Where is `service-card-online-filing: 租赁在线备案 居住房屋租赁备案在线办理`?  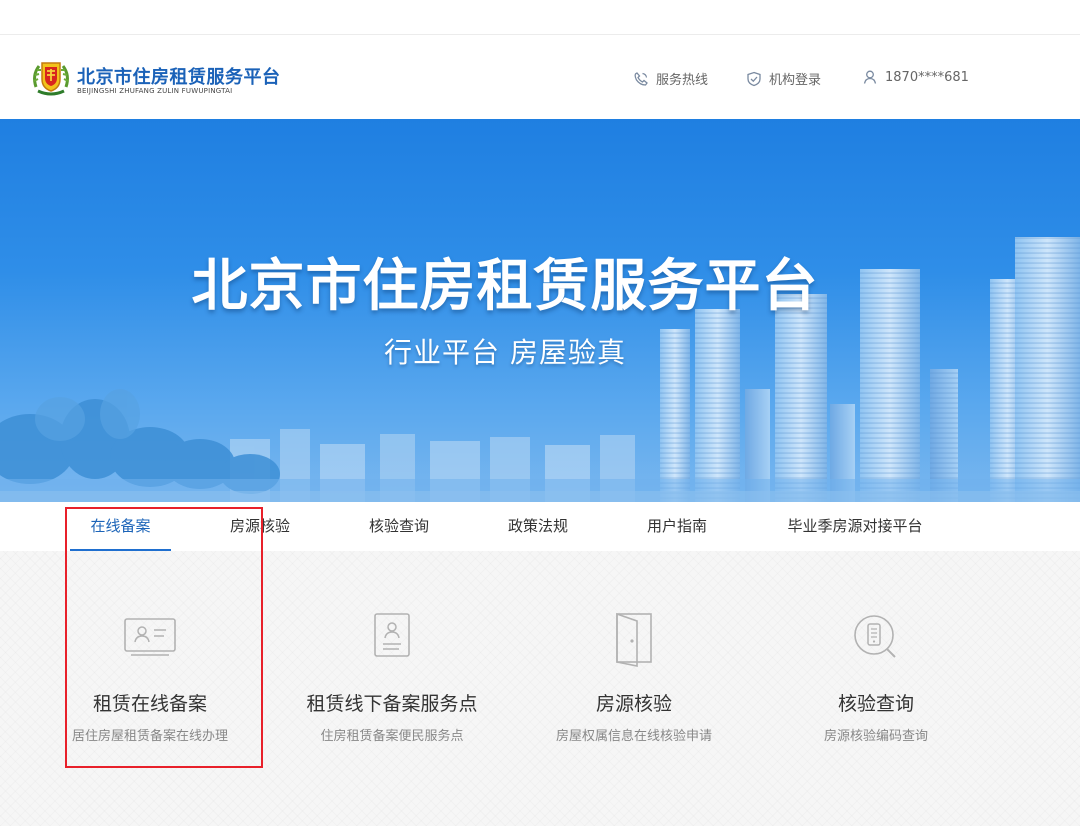
service-card-online-filing: 租赁在线备案 居住房屋租赁备案在线办理 is located at coordinates (150, 677).